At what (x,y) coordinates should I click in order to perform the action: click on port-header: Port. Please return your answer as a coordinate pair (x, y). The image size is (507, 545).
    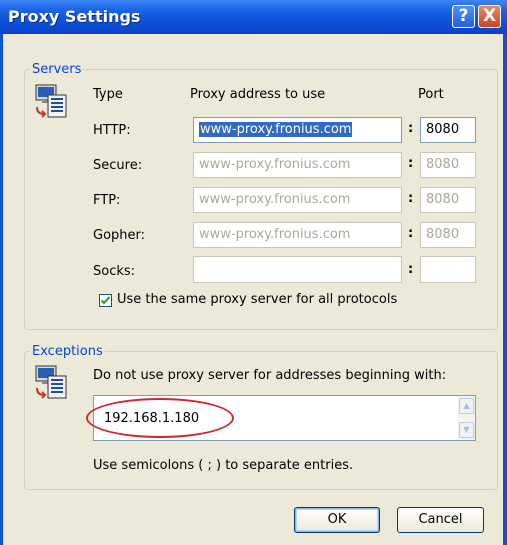
    Looking at the image, I should click on (431, 94).